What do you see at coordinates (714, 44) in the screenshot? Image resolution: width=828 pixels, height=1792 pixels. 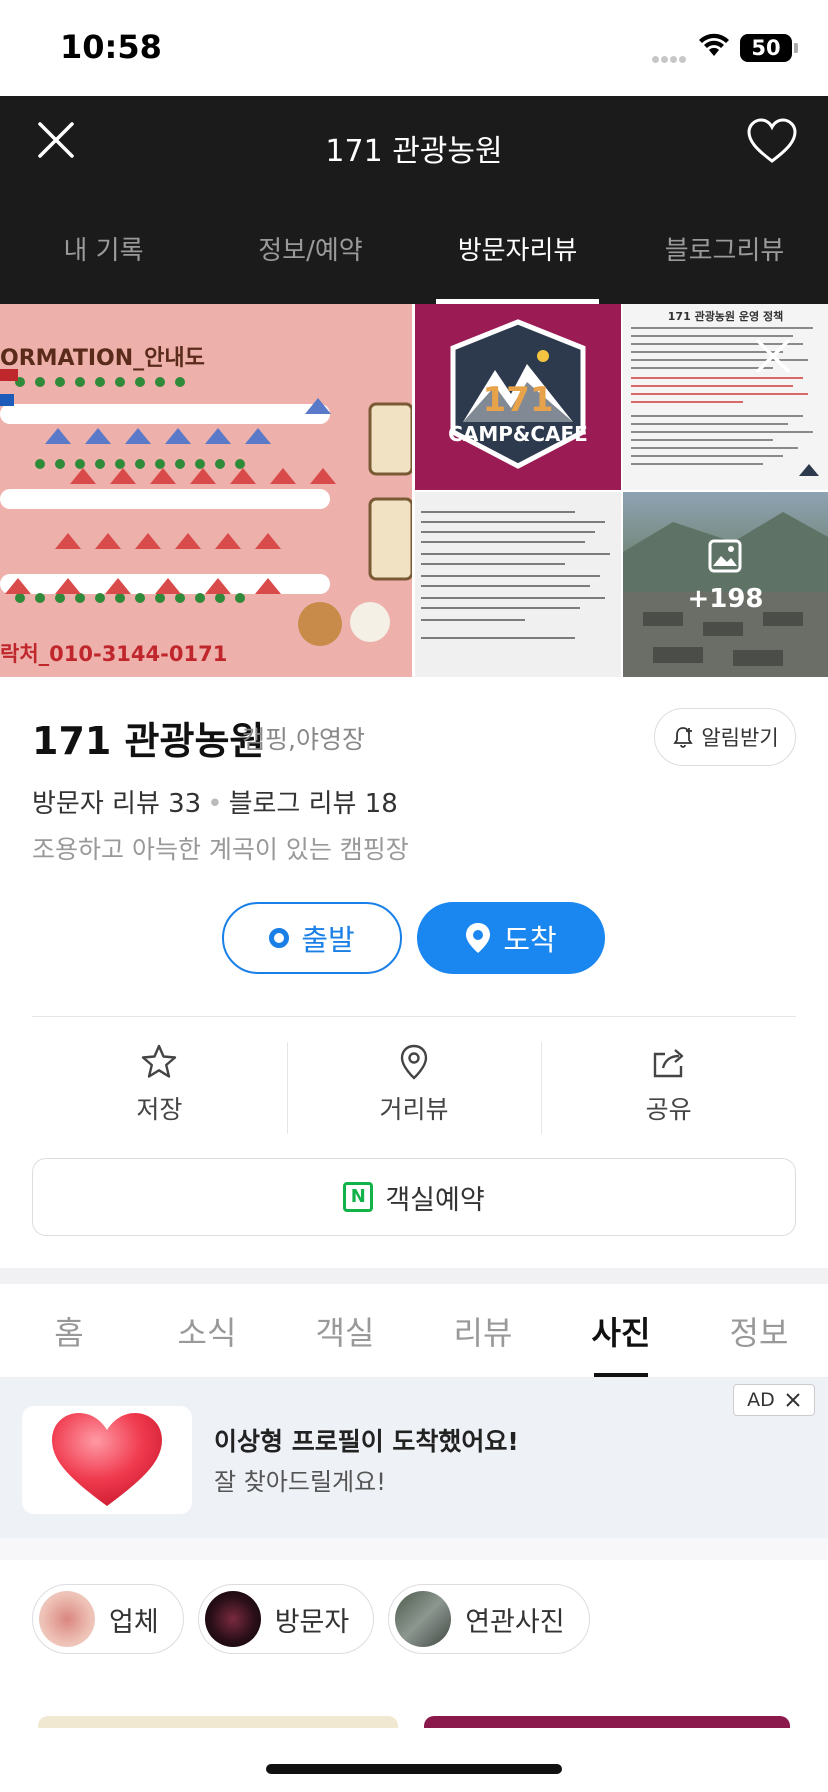 I see `wifi-icon` at bounding box center [714, 44].